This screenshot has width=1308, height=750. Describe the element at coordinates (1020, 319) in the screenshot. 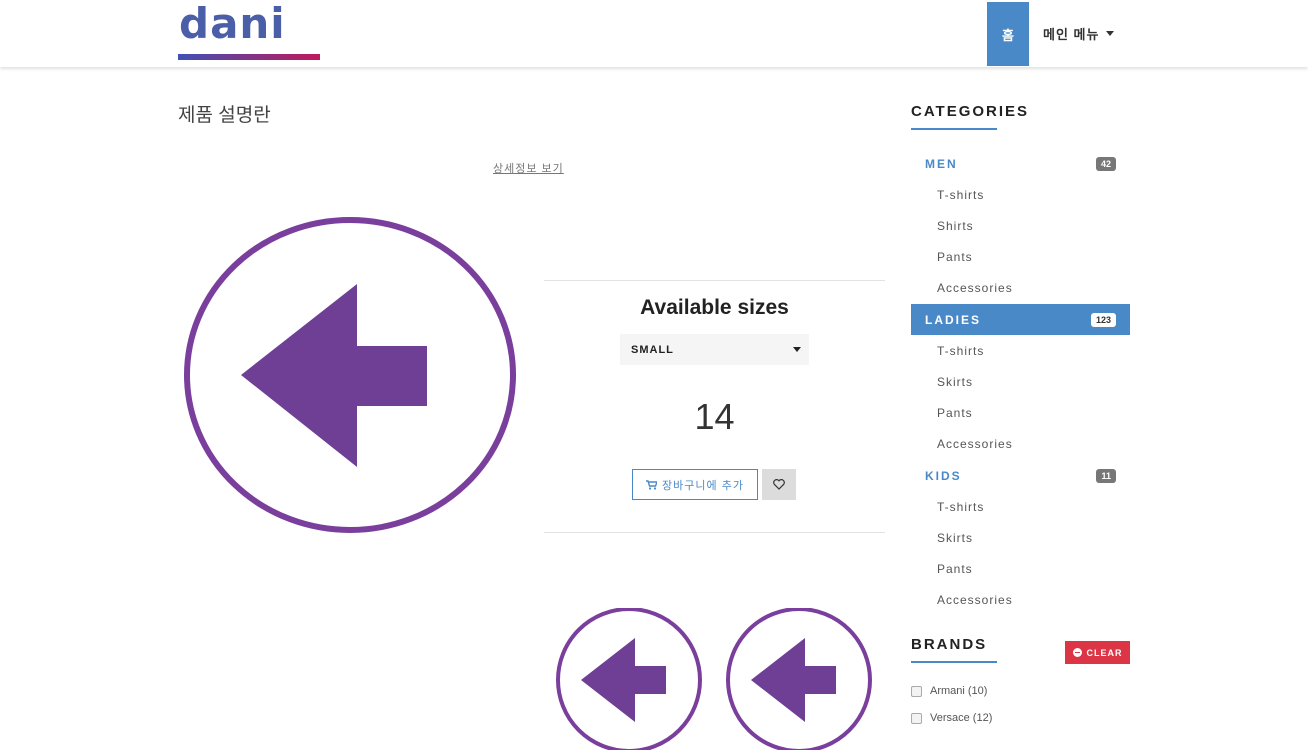

I see `category-ladies: LADIES 123` at that location.